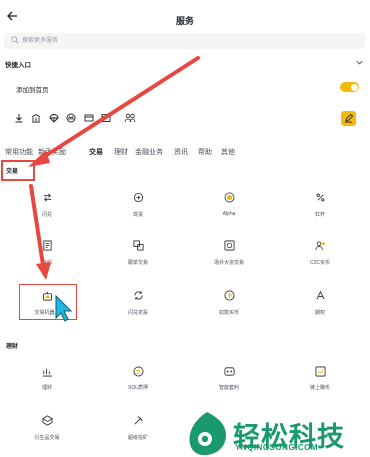 This screenshot has width=370, height=457. What do you see at coordinates (138, 422) in the screenshot?
I see `mining-icon` at bounding box center [138, 422].